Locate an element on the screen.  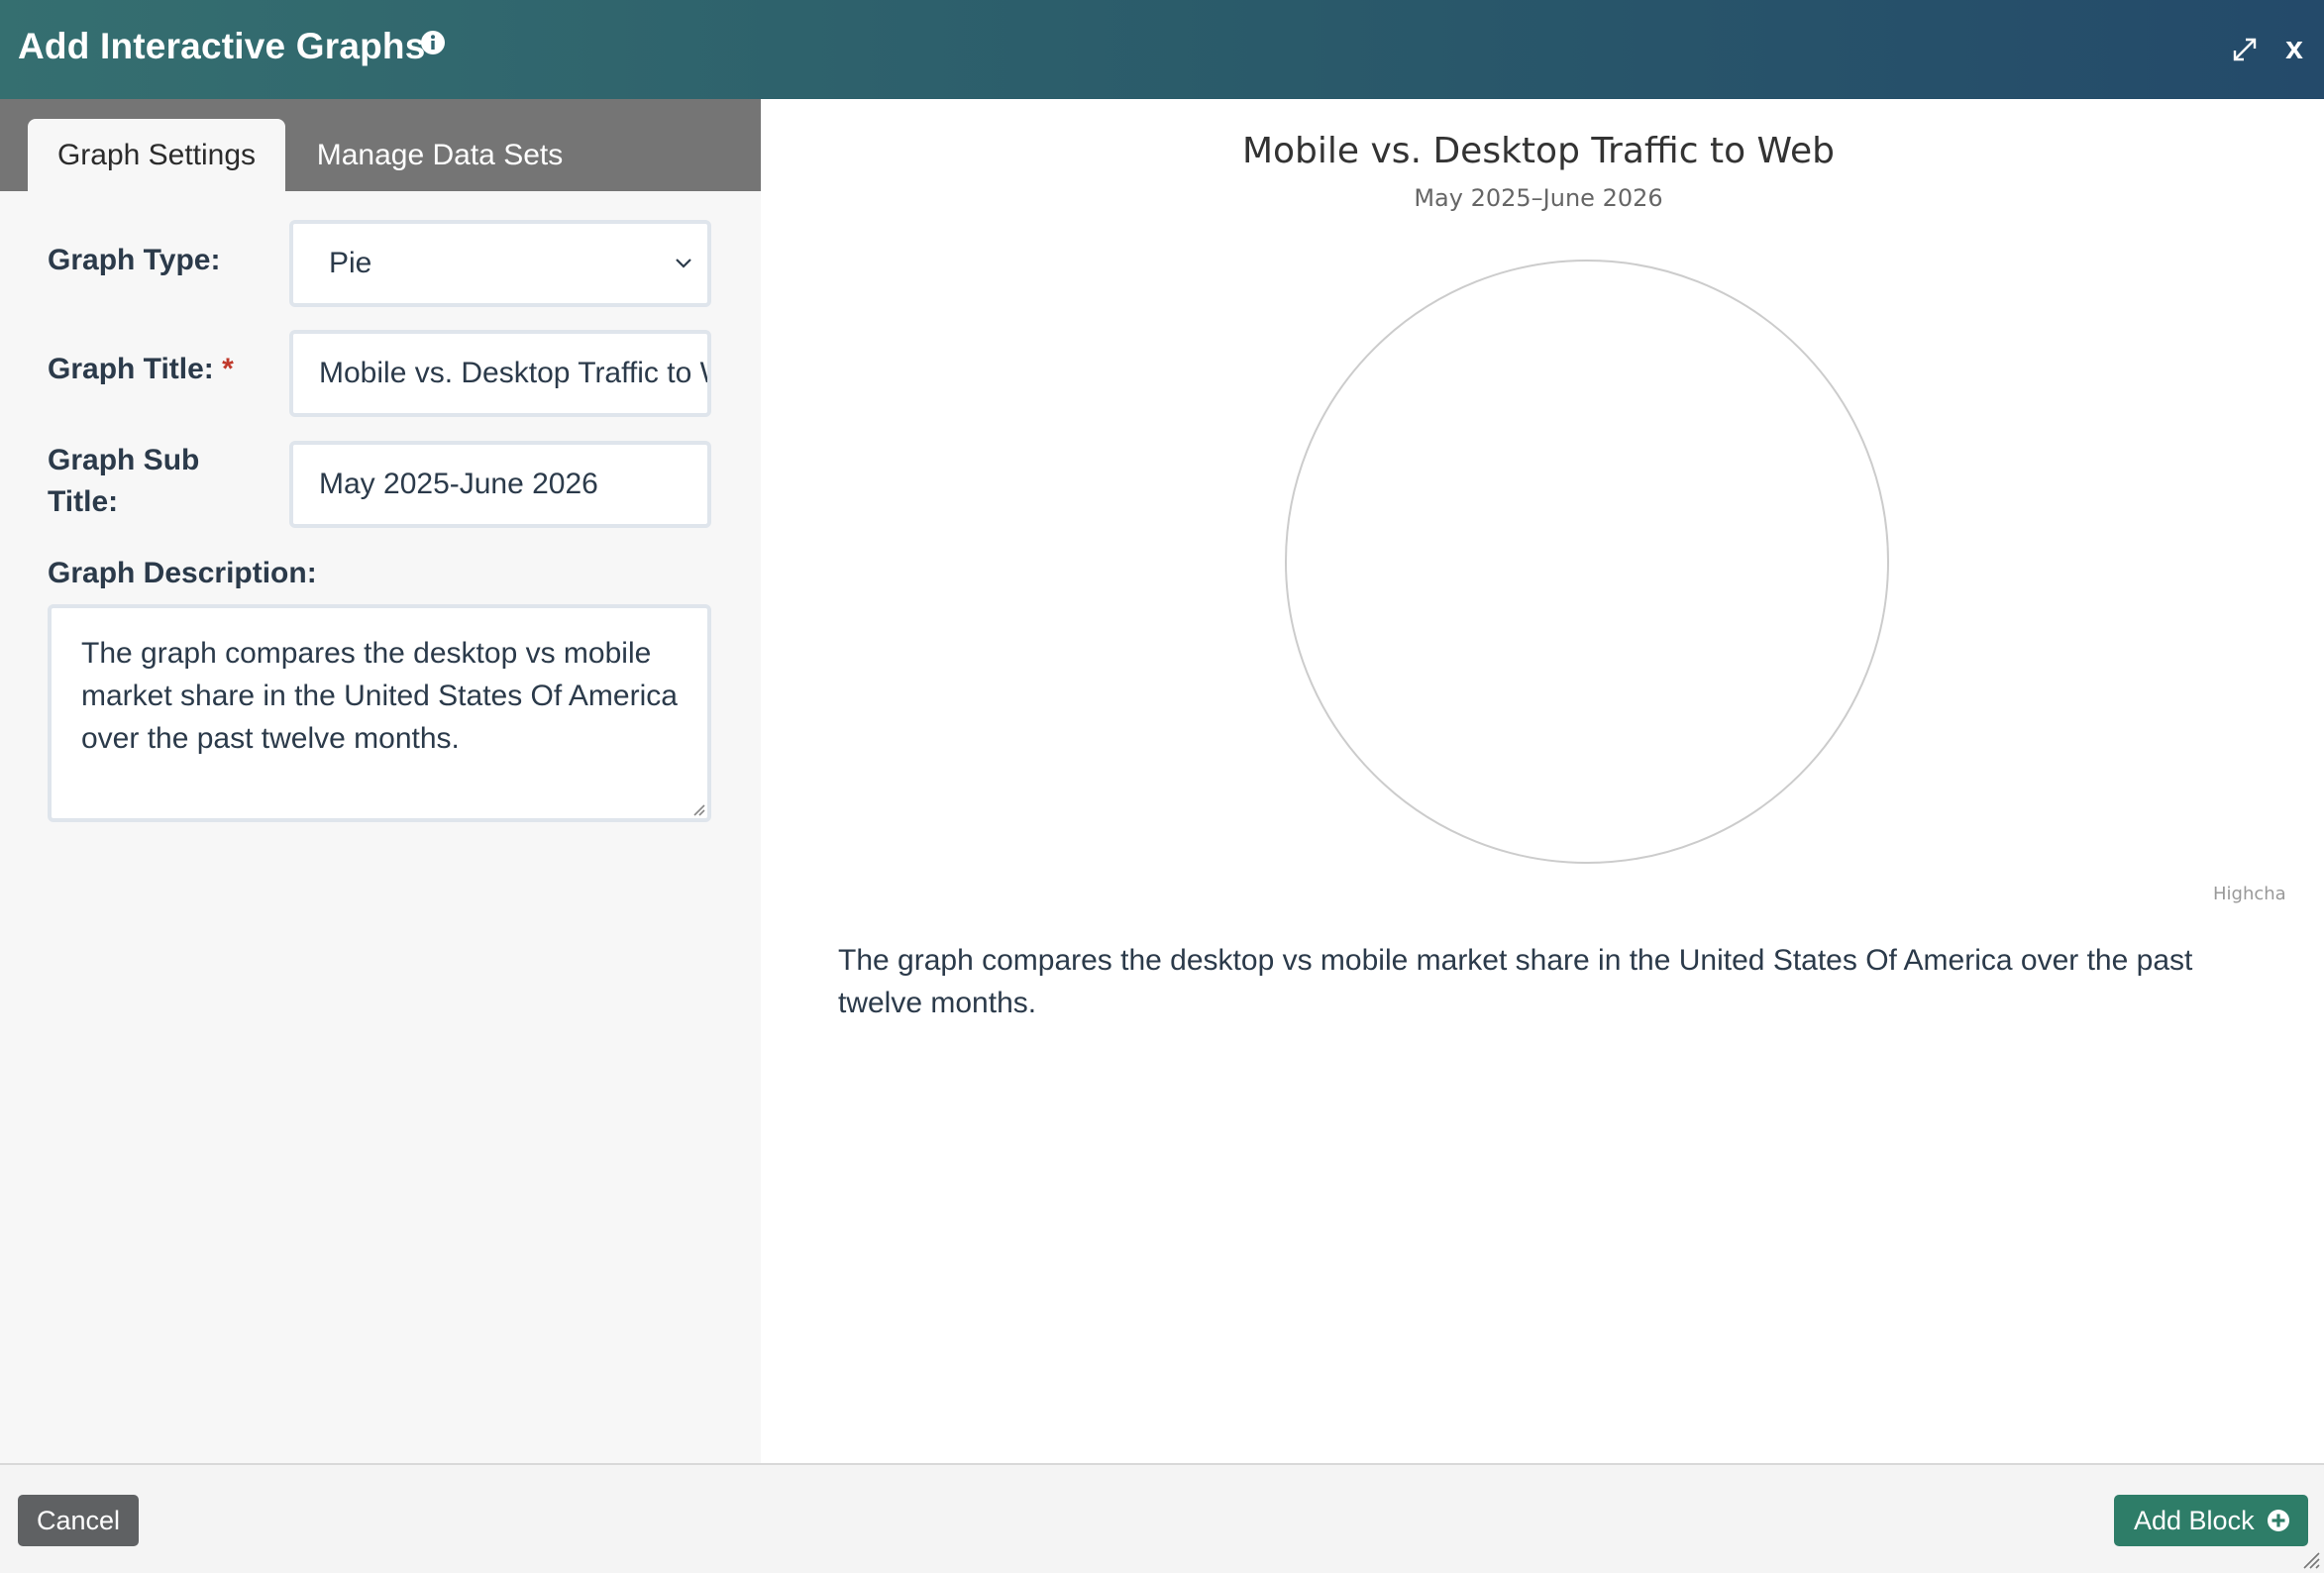
pie-chart is located at coordinates (1587, 562).